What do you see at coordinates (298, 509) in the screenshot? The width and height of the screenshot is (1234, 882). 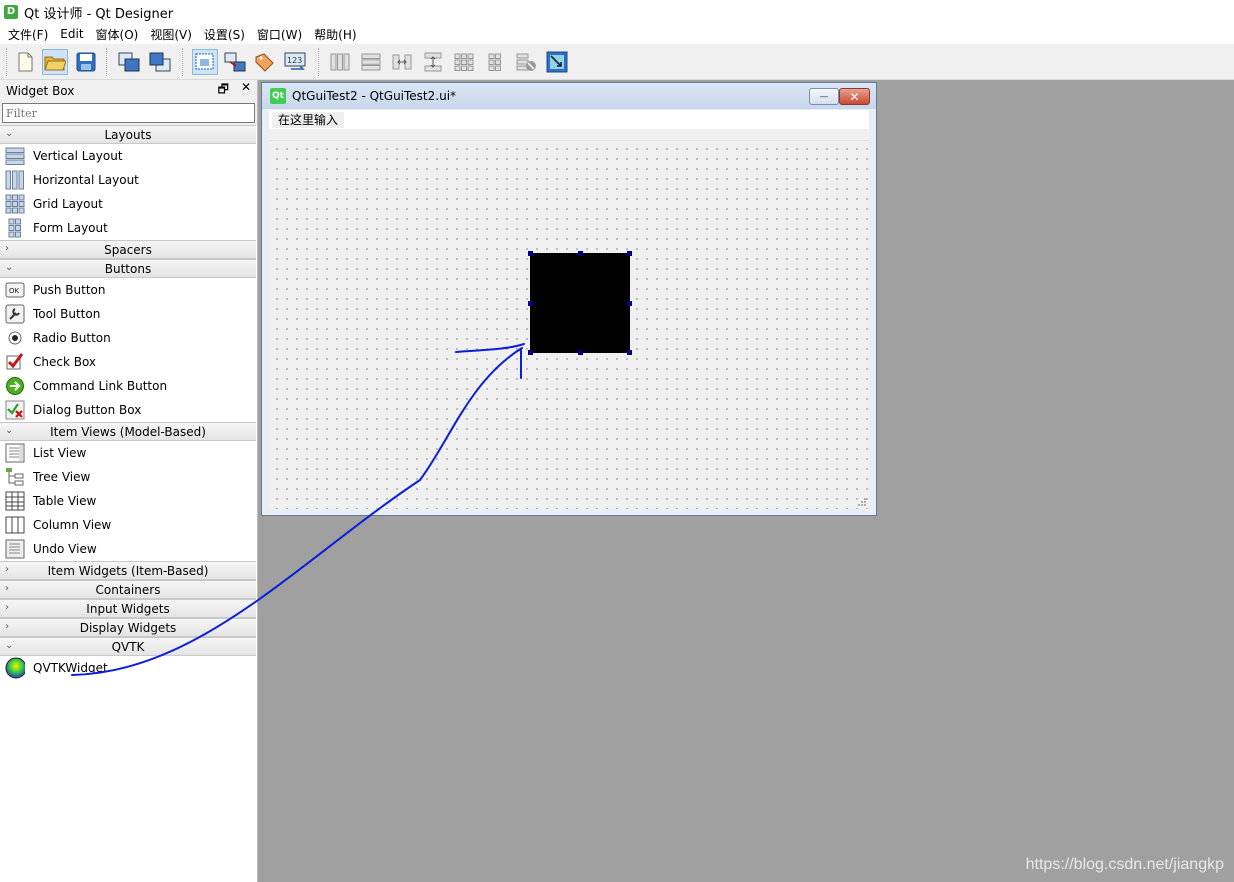 I see `drag-annotation-arrow` at bounding box center [298, 509].